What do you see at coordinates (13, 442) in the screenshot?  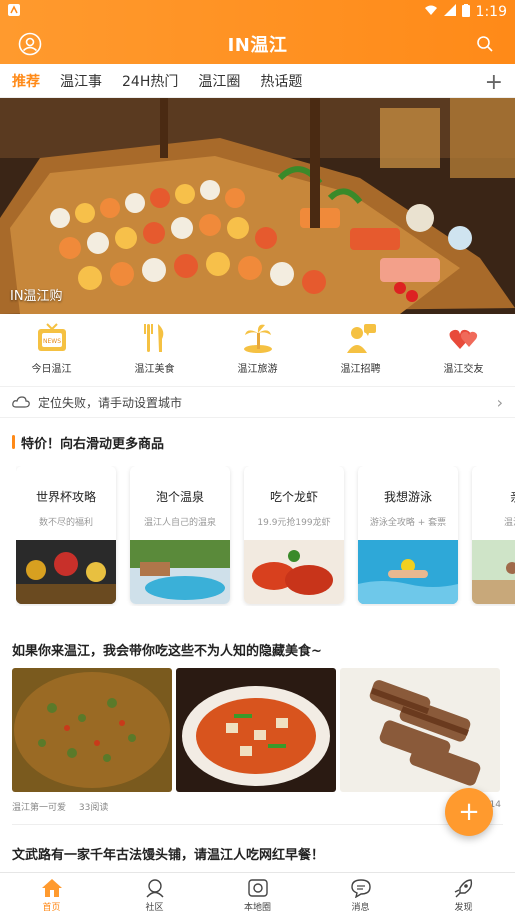 I see `section-accent-bar` at bounding box center [13, 442].